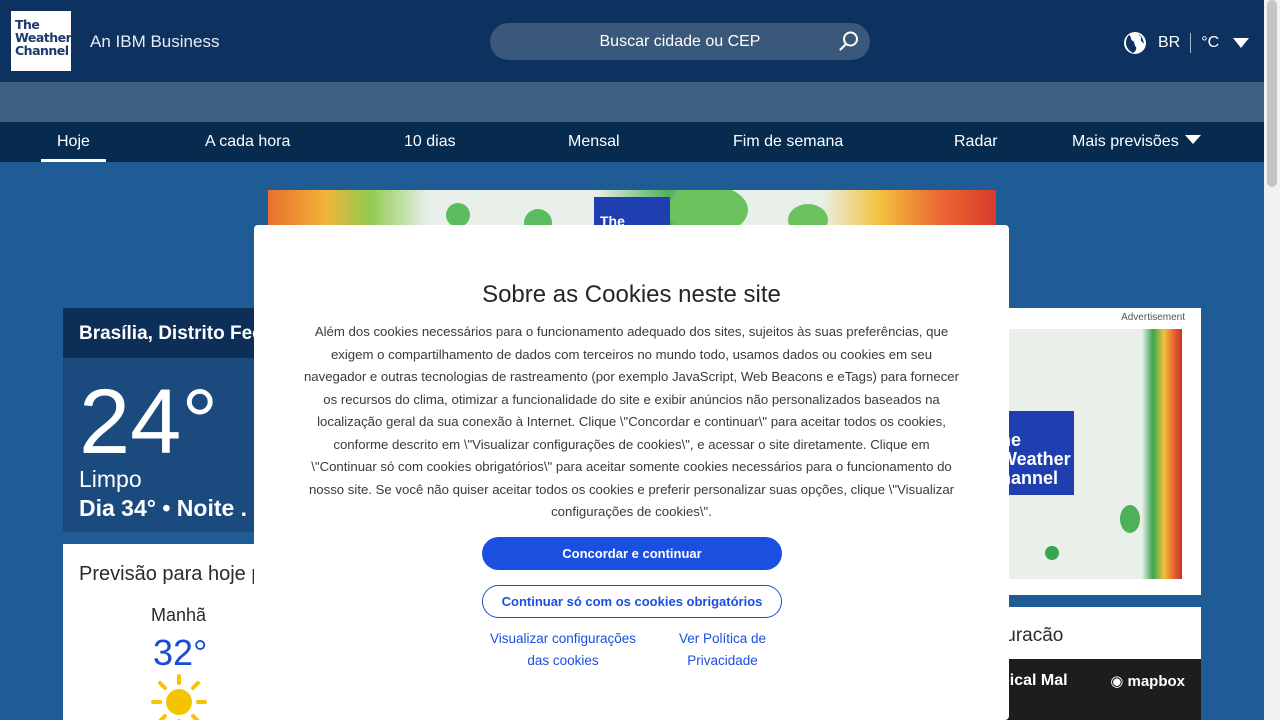 Image resolution: width=1280 pixels, height=720 pixels. Describe the element at coordinates (1091, 454) in the screenshot. I see `ad-image: he Weather hannel` at that location.